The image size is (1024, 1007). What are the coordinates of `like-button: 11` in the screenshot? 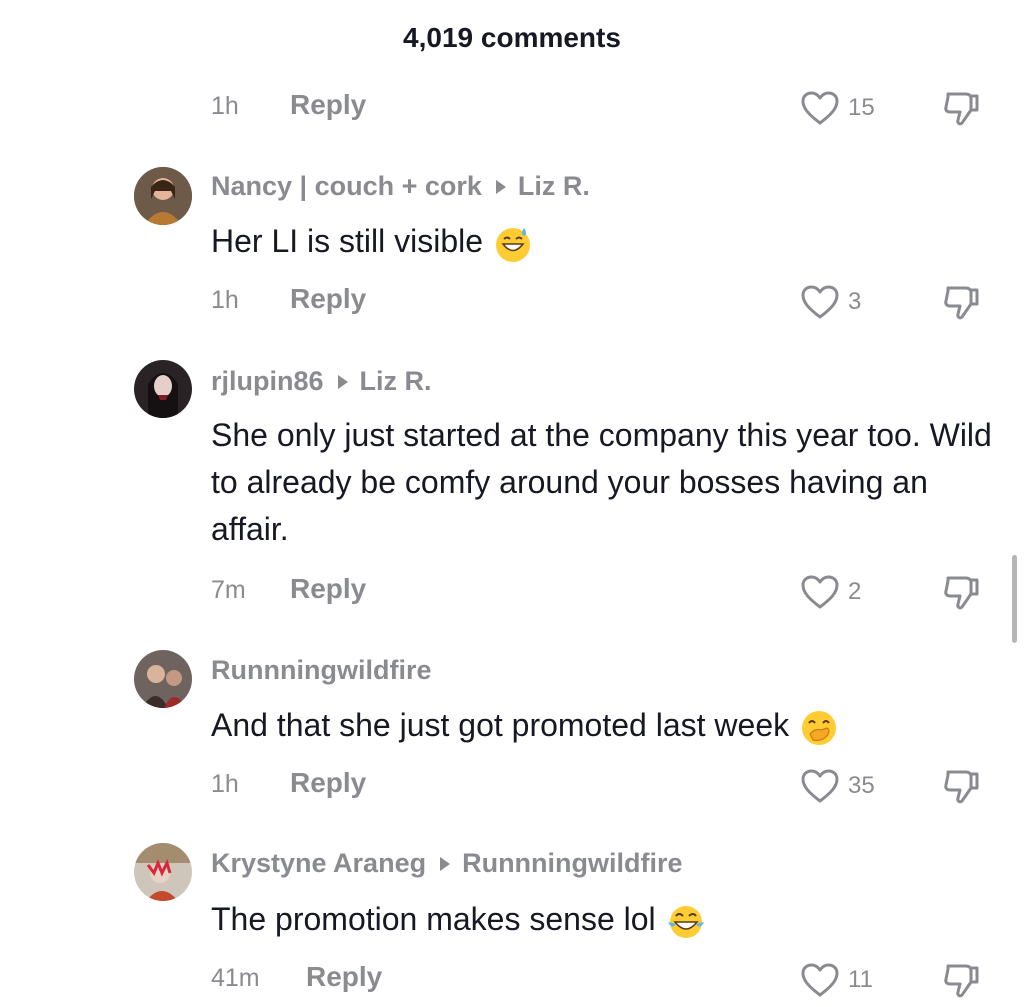 It's located at (836, 980).